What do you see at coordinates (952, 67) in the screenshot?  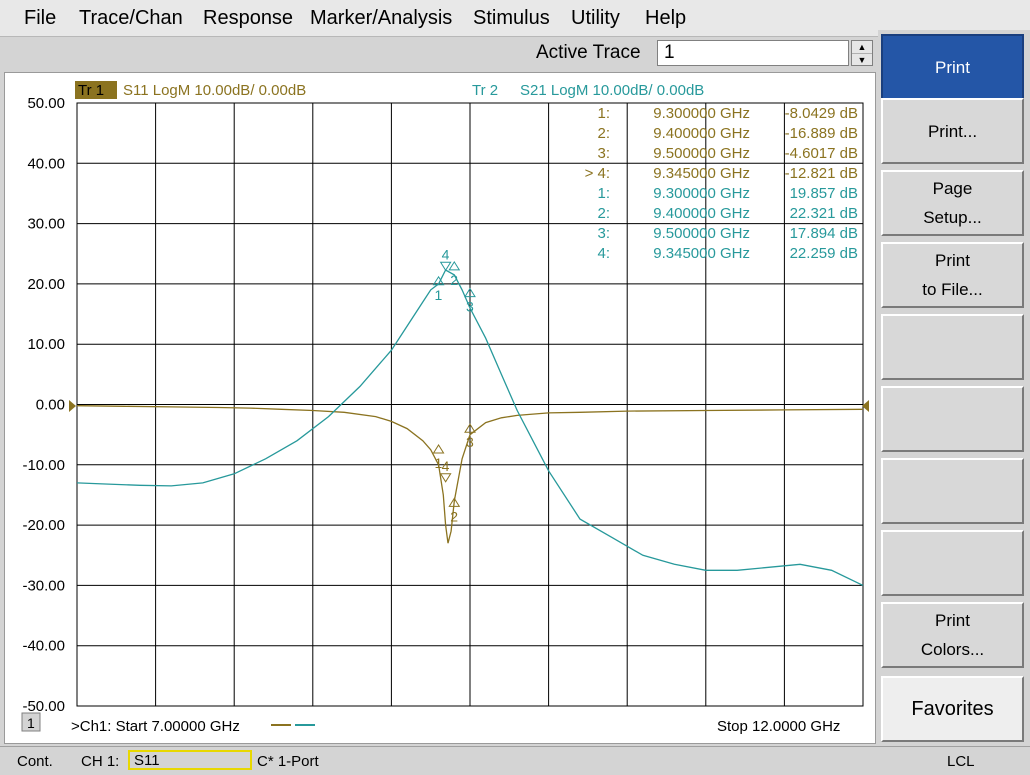 I see `softkey-print: Print` at bounding box center [952, 67].